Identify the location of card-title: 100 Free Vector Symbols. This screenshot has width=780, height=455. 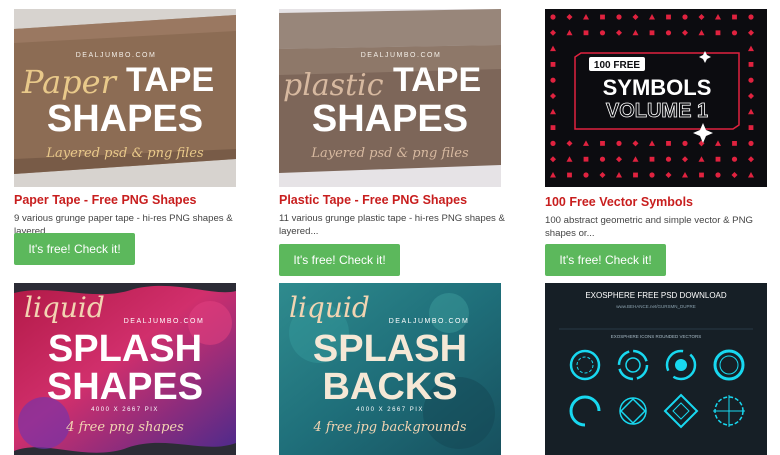
(619, 202).